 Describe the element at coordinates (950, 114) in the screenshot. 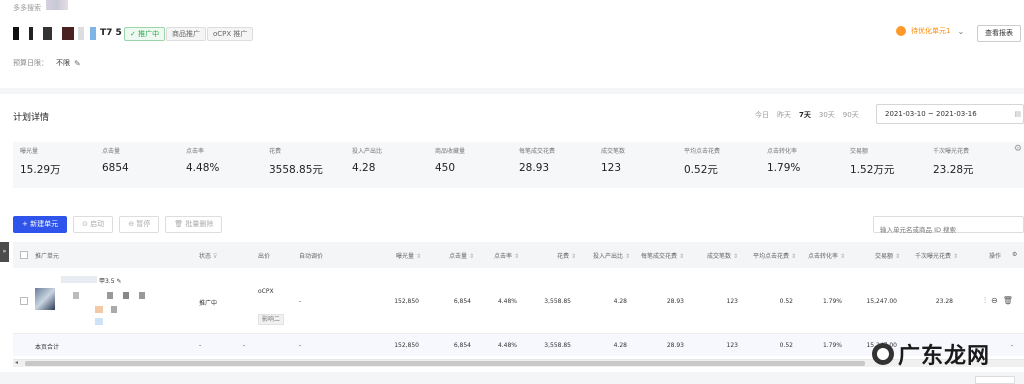

I see `date-range-picker: 2021-03-10 ~ 2021-03-16 ▤` at that location.